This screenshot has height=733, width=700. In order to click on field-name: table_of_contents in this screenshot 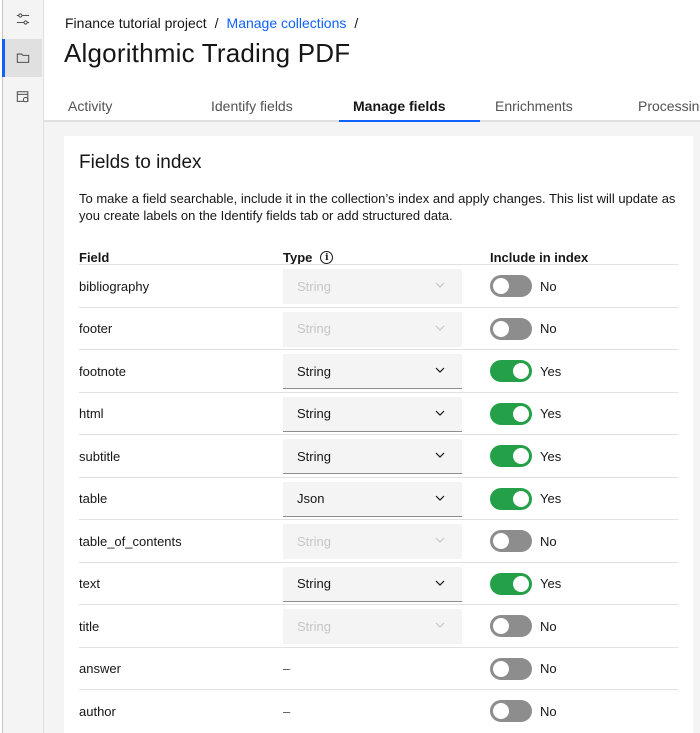, I will do `click(130, 541)`.